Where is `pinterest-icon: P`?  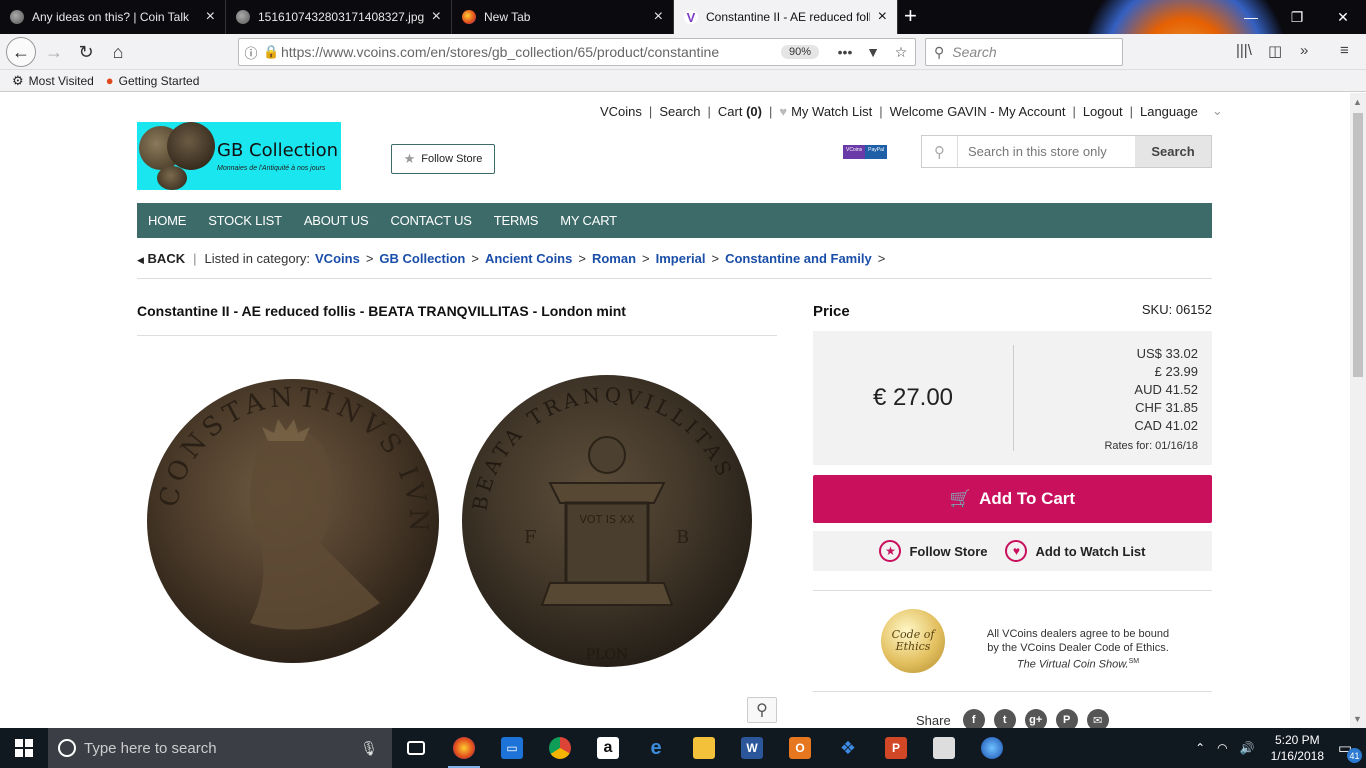 pinterest-icon: P is located at coordinates (1066, 718).